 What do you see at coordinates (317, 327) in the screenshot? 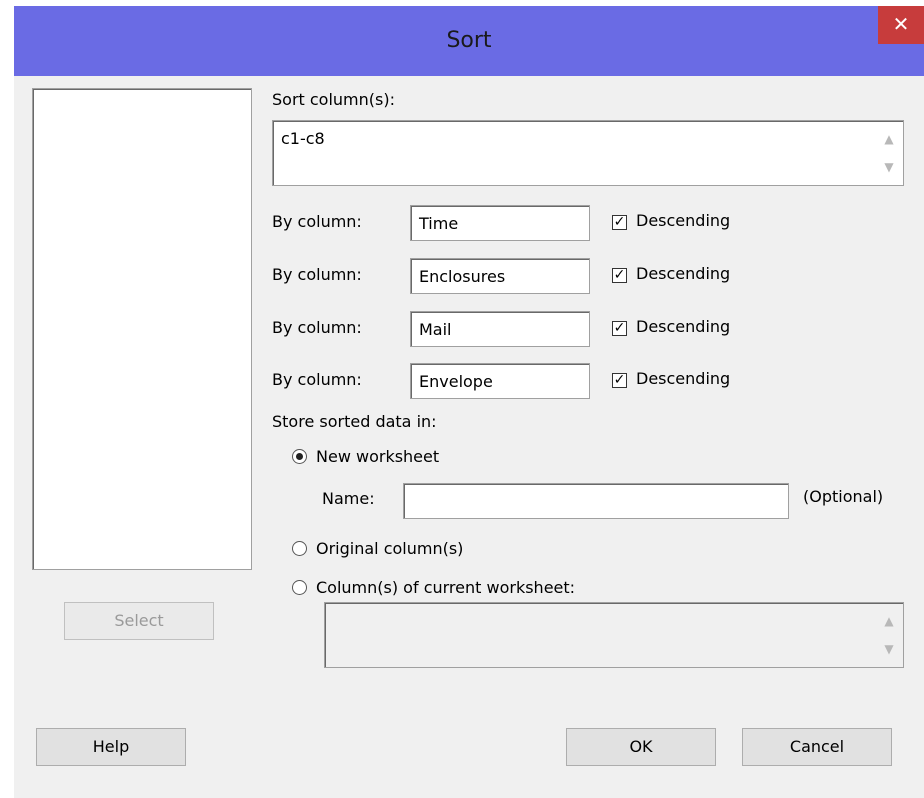
I see `by-column-label-3: By column:` at bounding box center [317, 327].